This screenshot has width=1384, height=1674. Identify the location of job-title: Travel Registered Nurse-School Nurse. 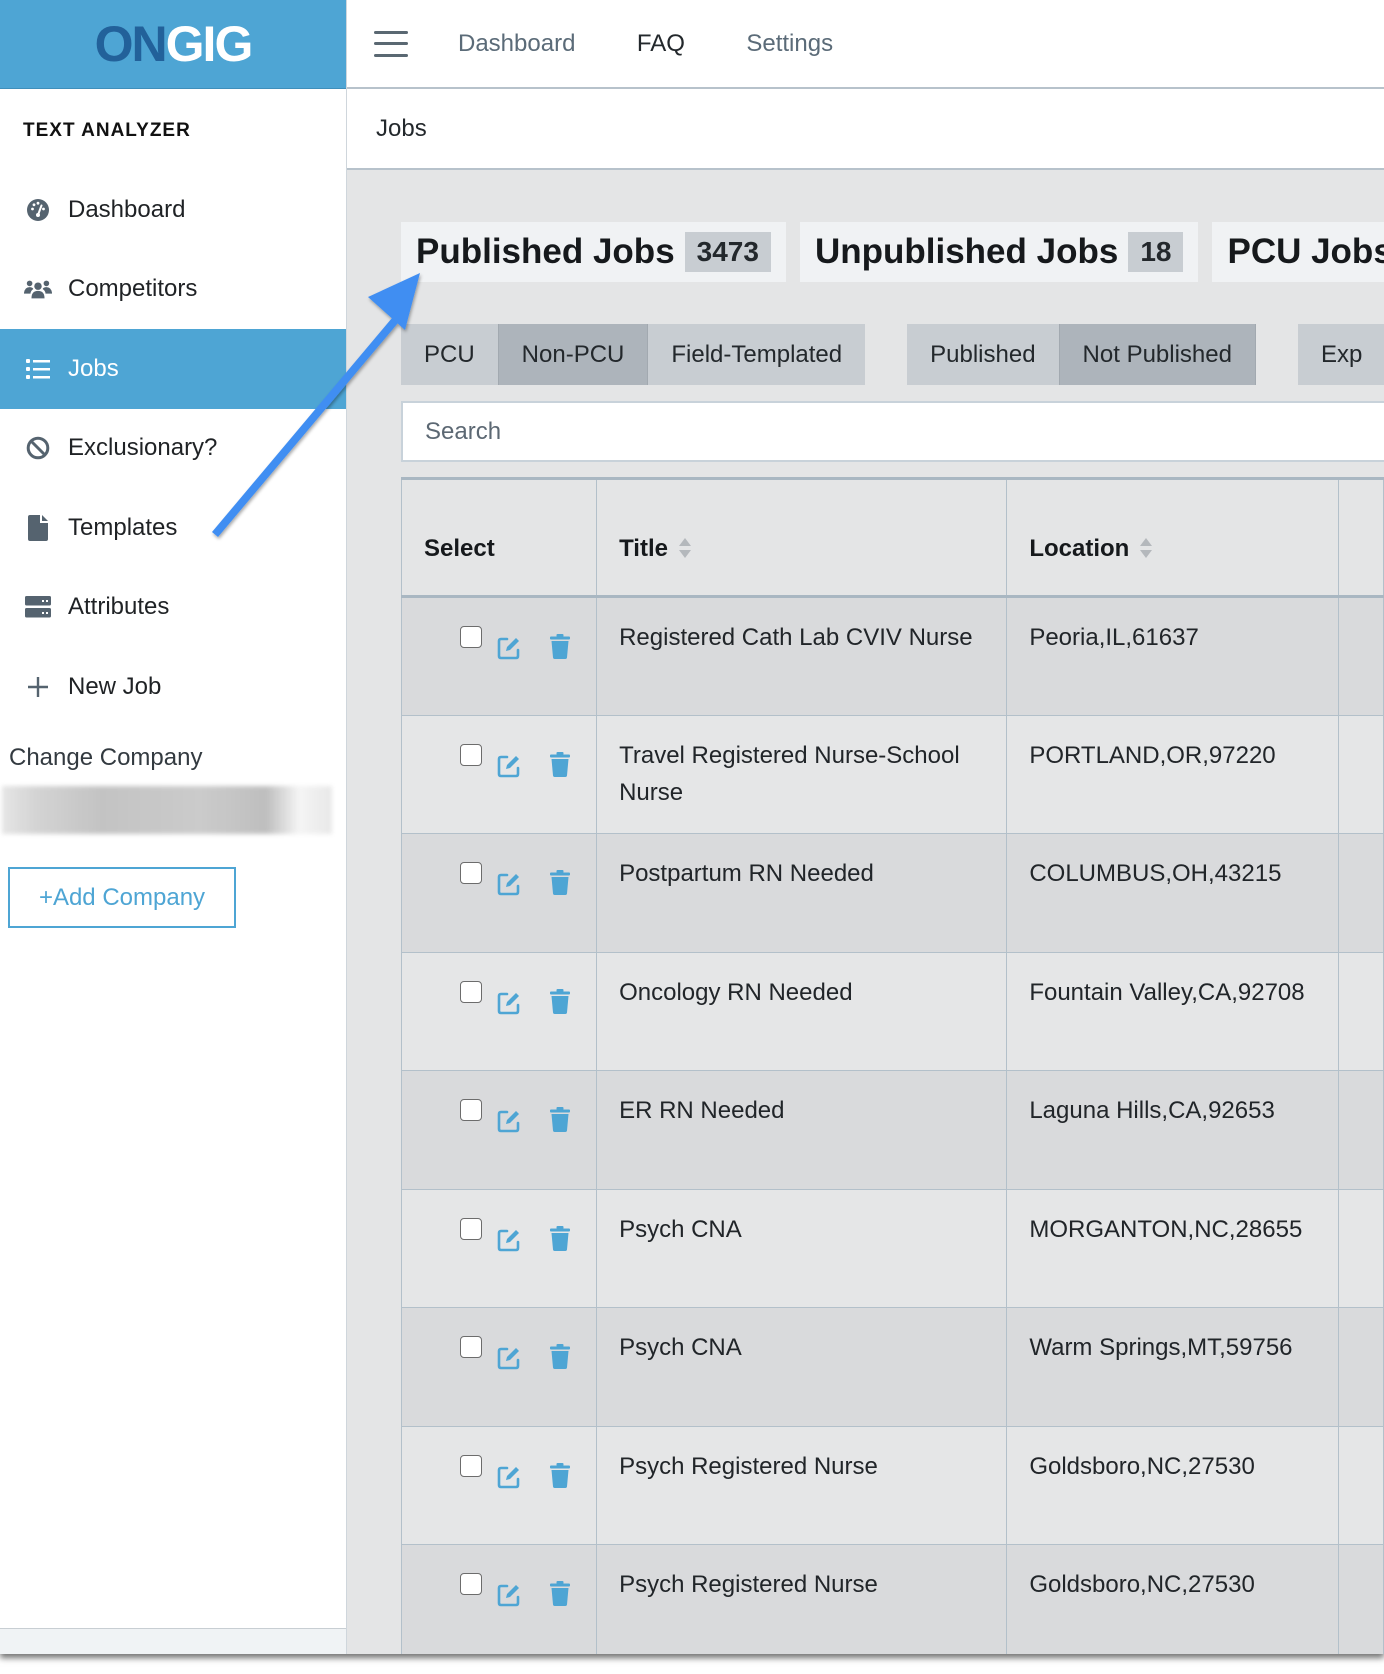
(789, 774).